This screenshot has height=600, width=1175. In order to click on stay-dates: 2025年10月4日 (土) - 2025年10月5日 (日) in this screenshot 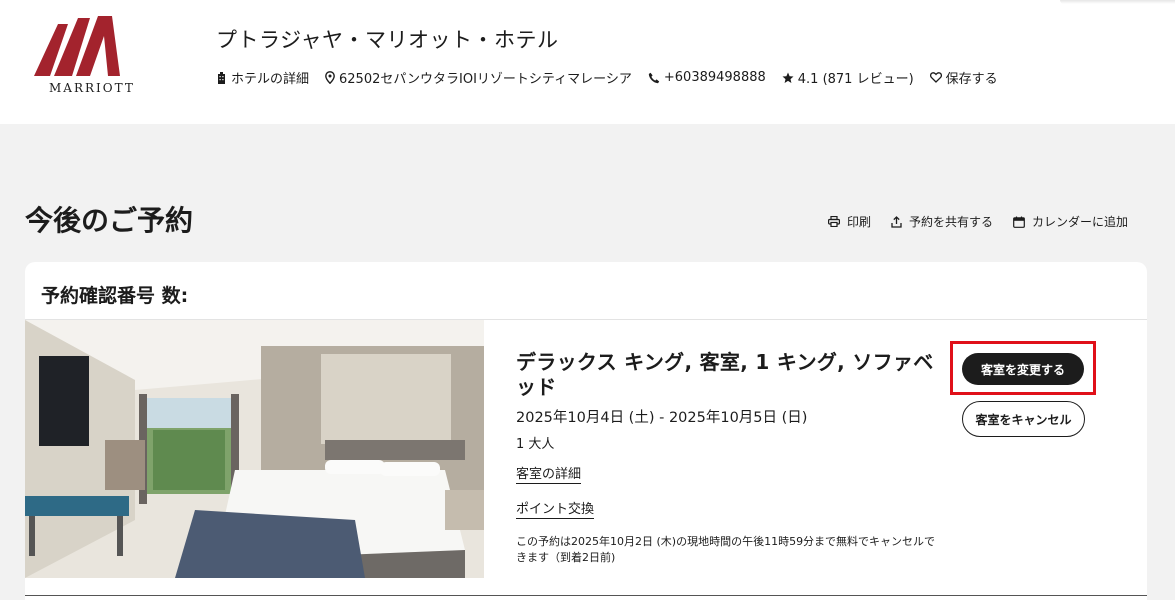, I will do `click(662, 418)`.